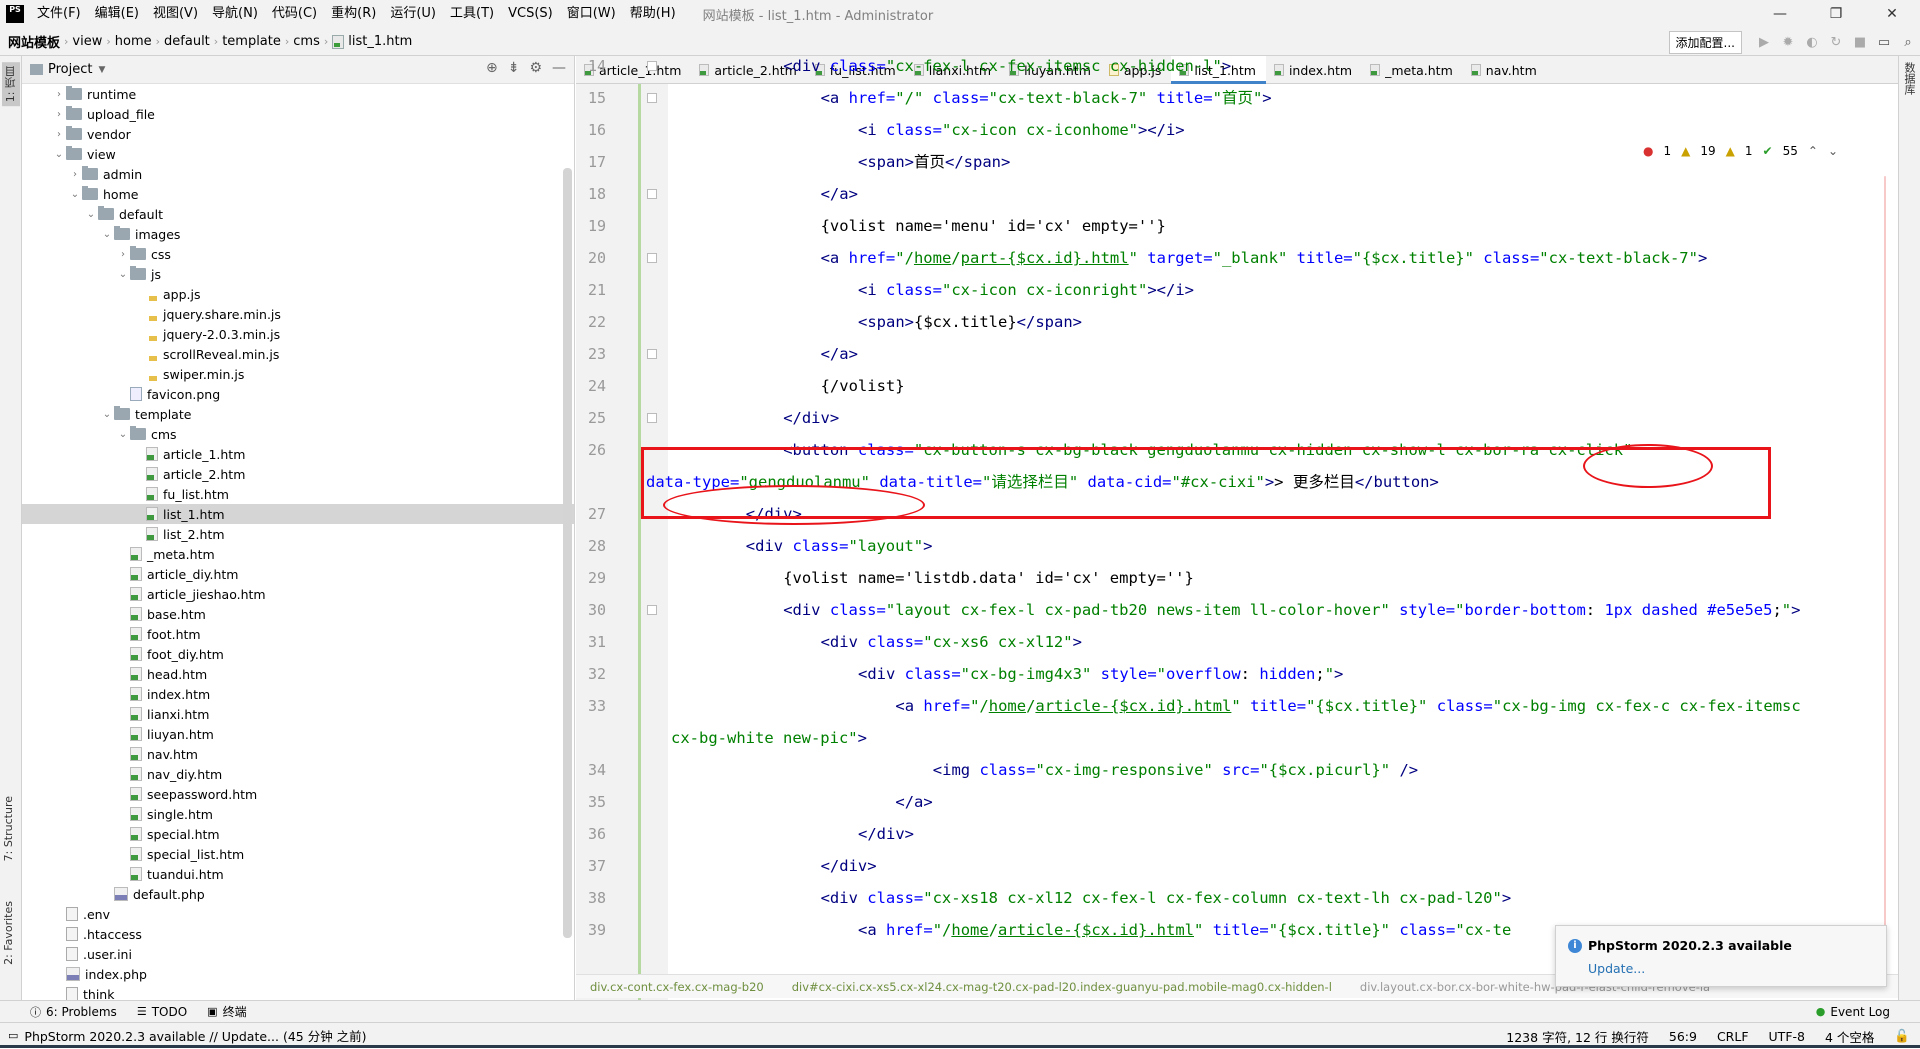 The height and width of the screenshot is (1049, 1920). Describe the element at coordinates (1764, 42) in the screenshot. I see `run-icon: ▶` at that location.